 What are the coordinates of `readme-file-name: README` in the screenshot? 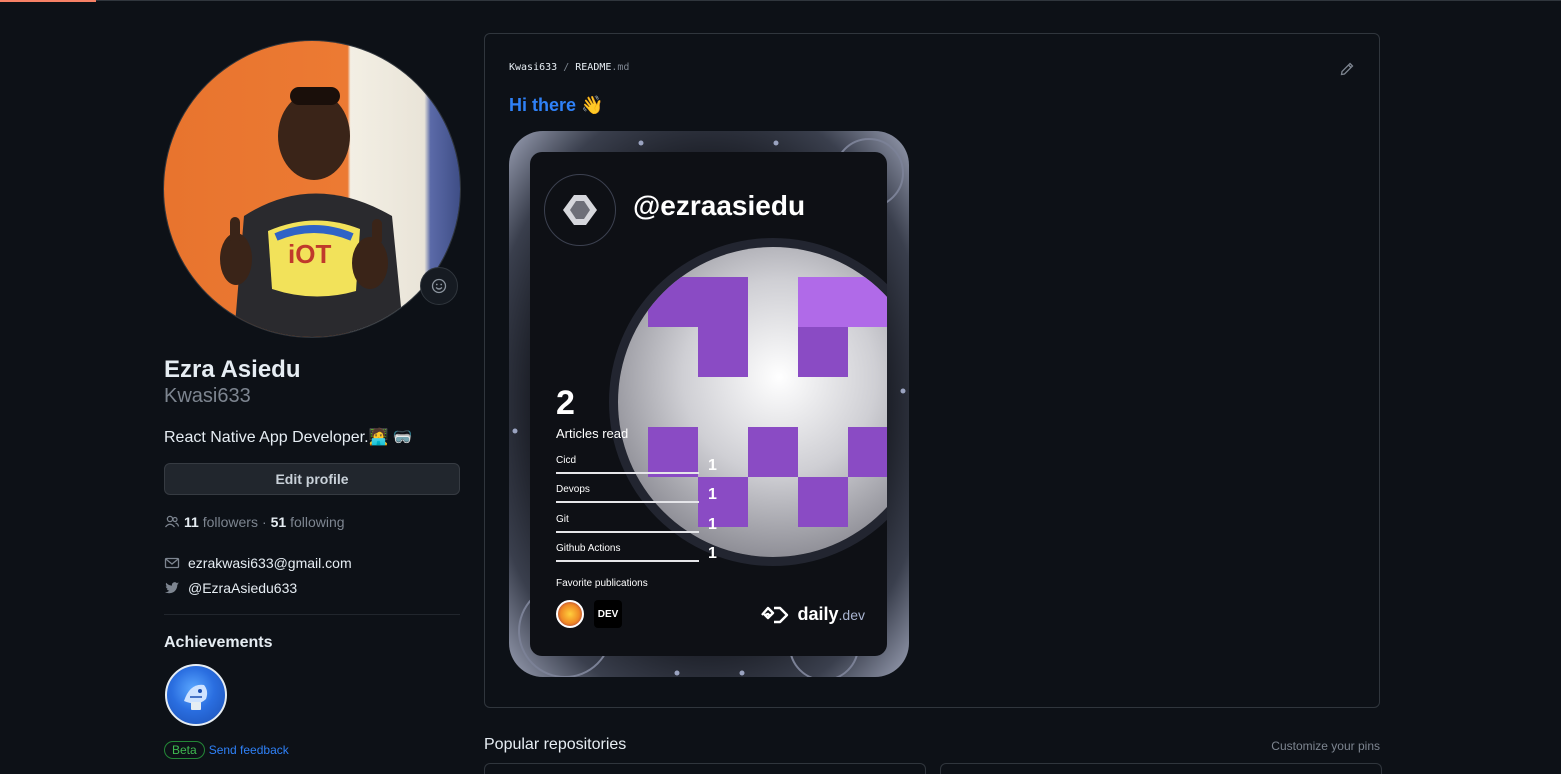 It's located at (593, 67).